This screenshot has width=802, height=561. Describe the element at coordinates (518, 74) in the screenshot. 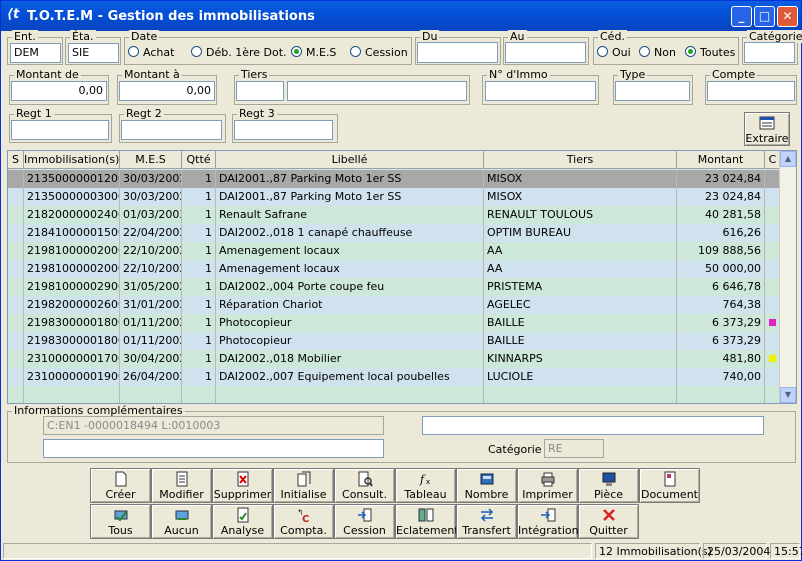

I see `num-immo-label: N° d'Immo` at that location.